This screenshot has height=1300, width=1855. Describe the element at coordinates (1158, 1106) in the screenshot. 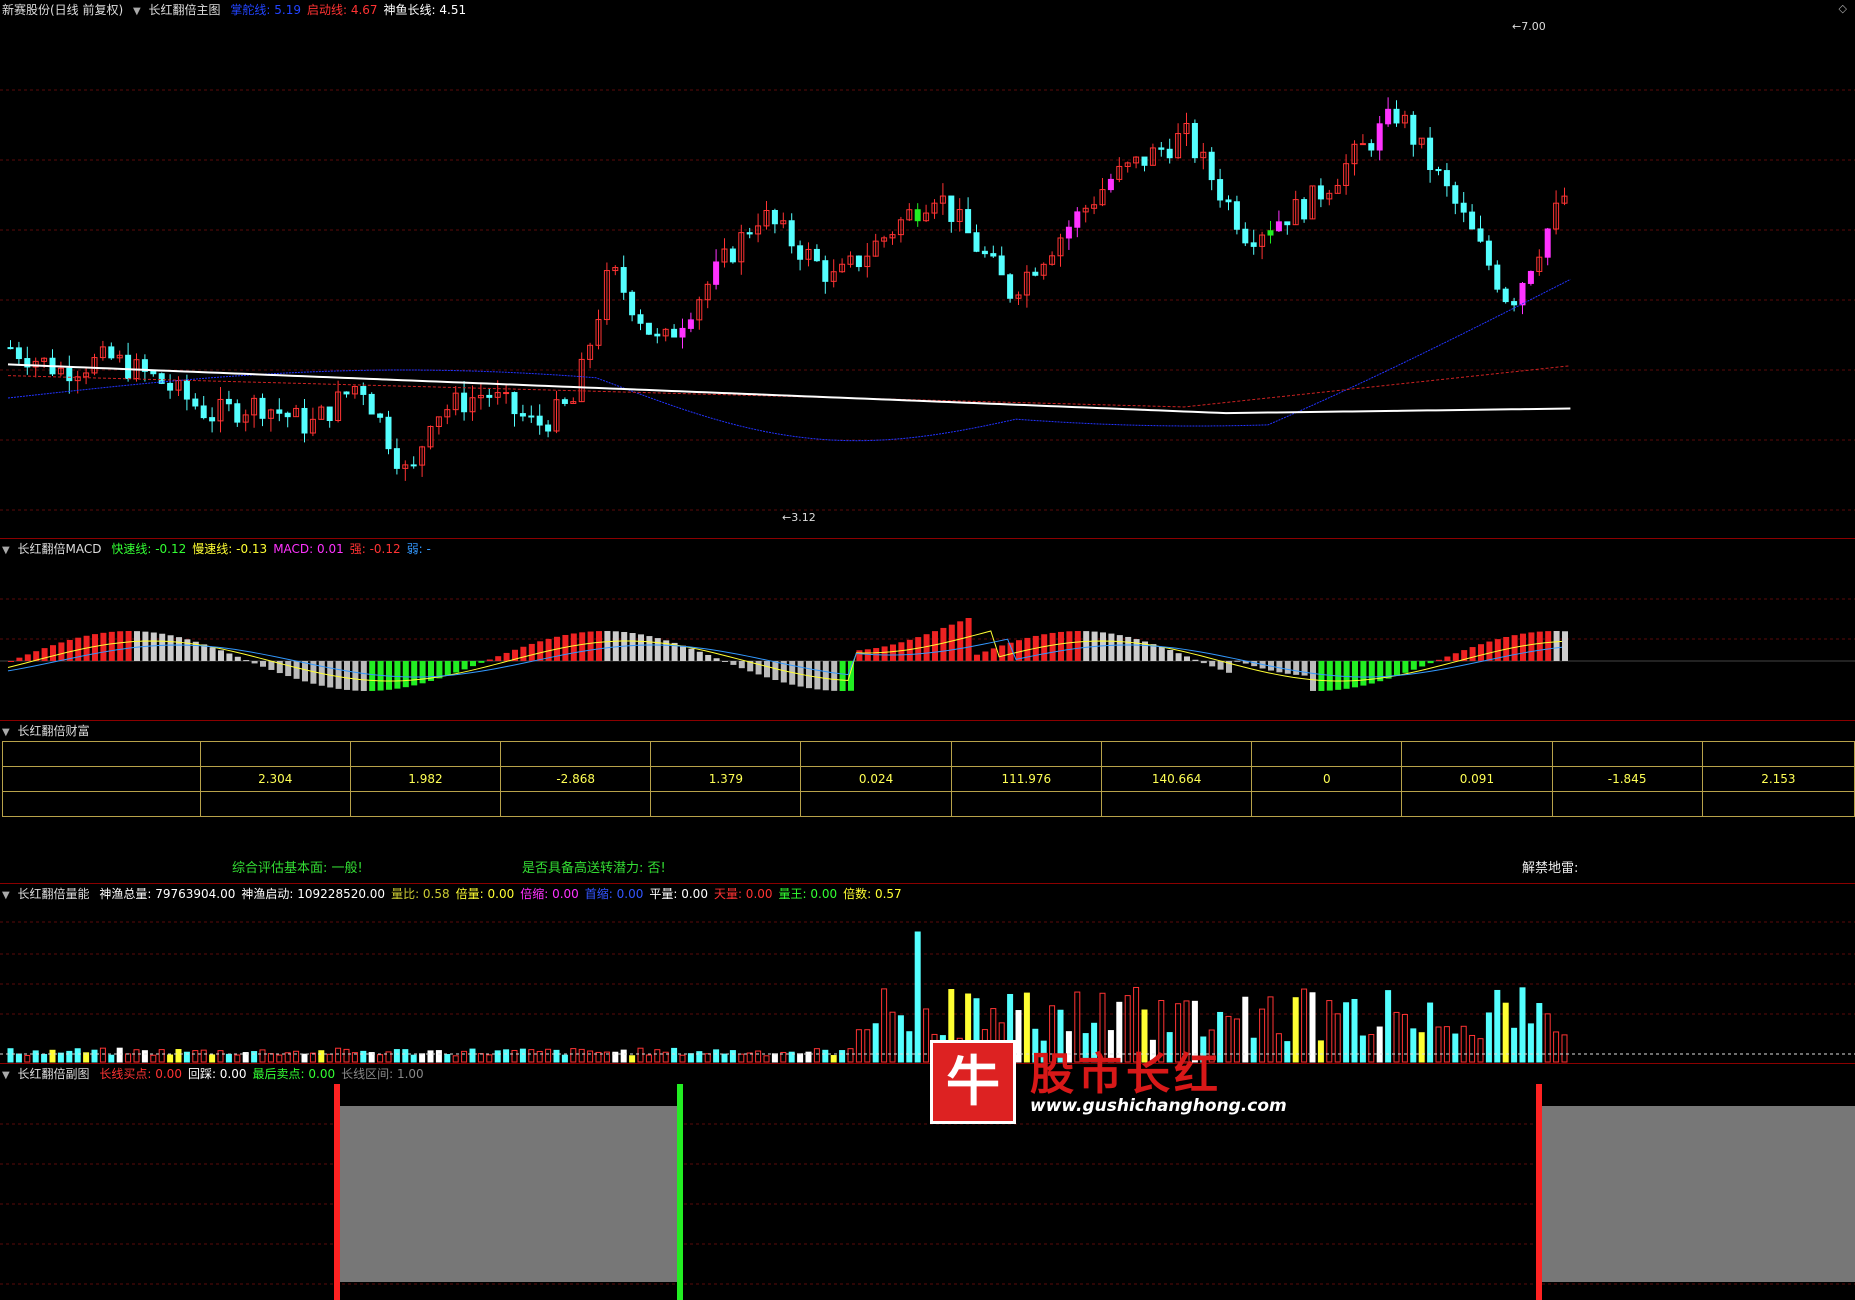

I see `watermark-url: www.gushichanghong.com` at that location.